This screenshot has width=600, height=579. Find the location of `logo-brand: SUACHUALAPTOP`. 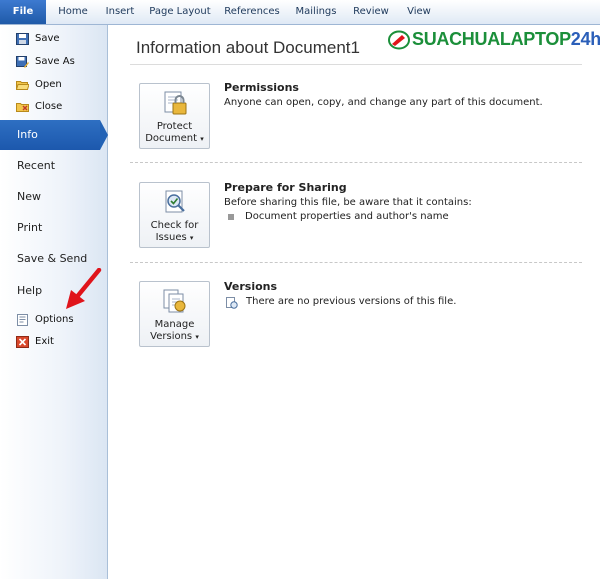

logo-brand: SUACHUALAPTOP is located at coordinates (491, 39).